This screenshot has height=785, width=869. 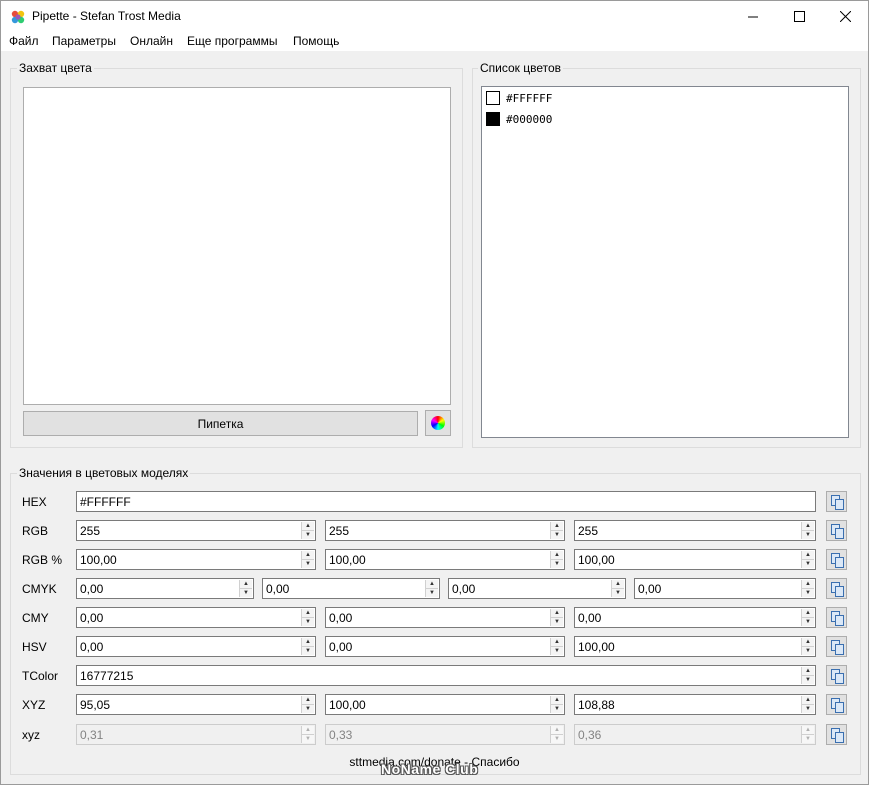 What do you see at coordinates (695, 530) in the screenshot?
I see `rgb-b-spinbox: 255 ▲ ▼` at bounding box center [695, 530].